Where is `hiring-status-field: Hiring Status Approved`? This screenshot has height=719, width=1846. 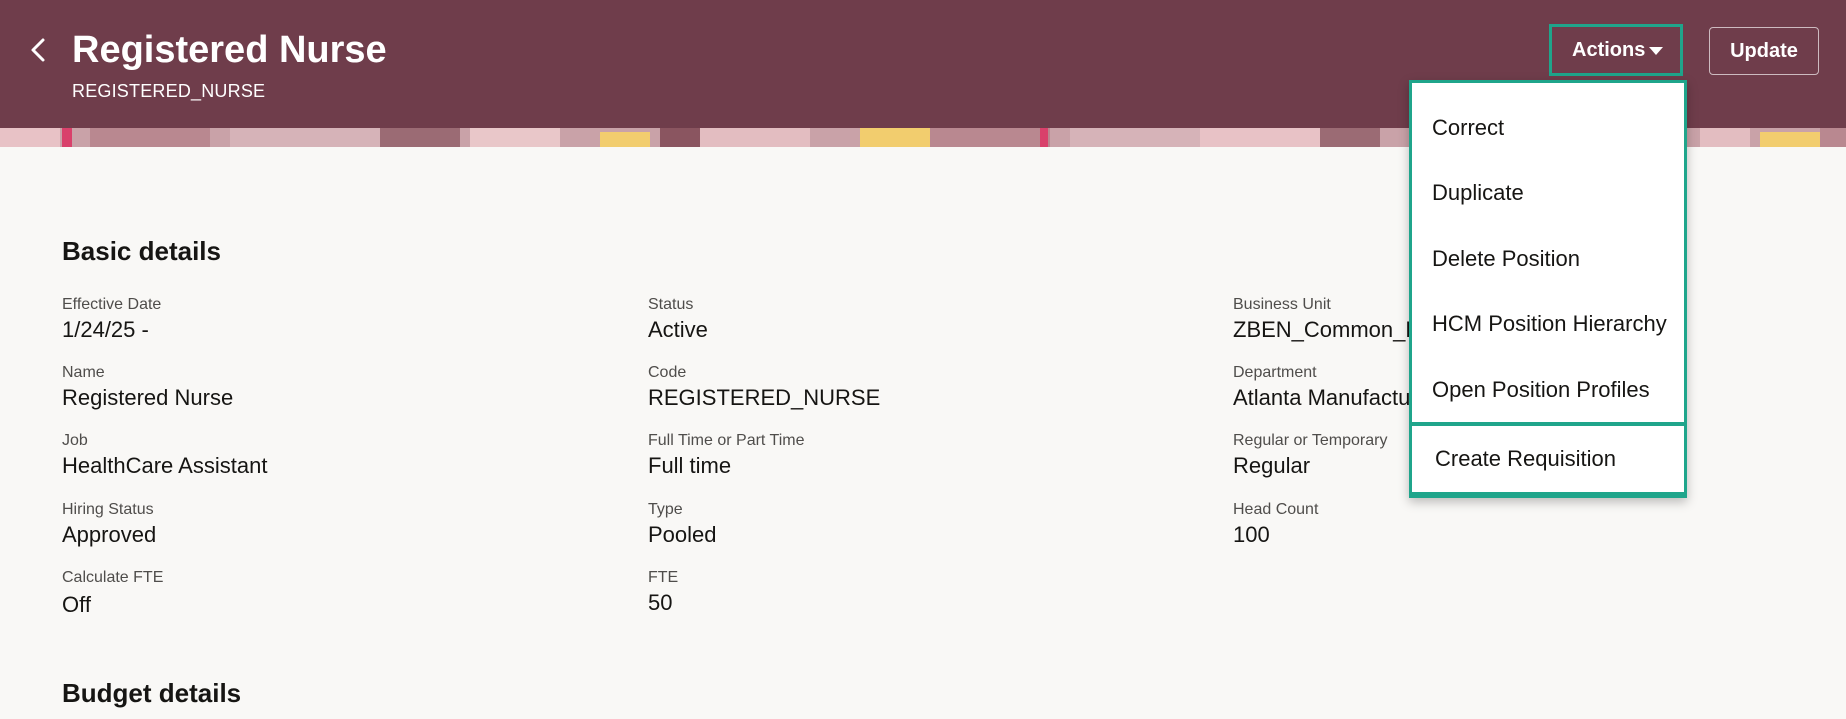 hiring-status-field: Hiring Status Approved is located at coordinates (109, 524).